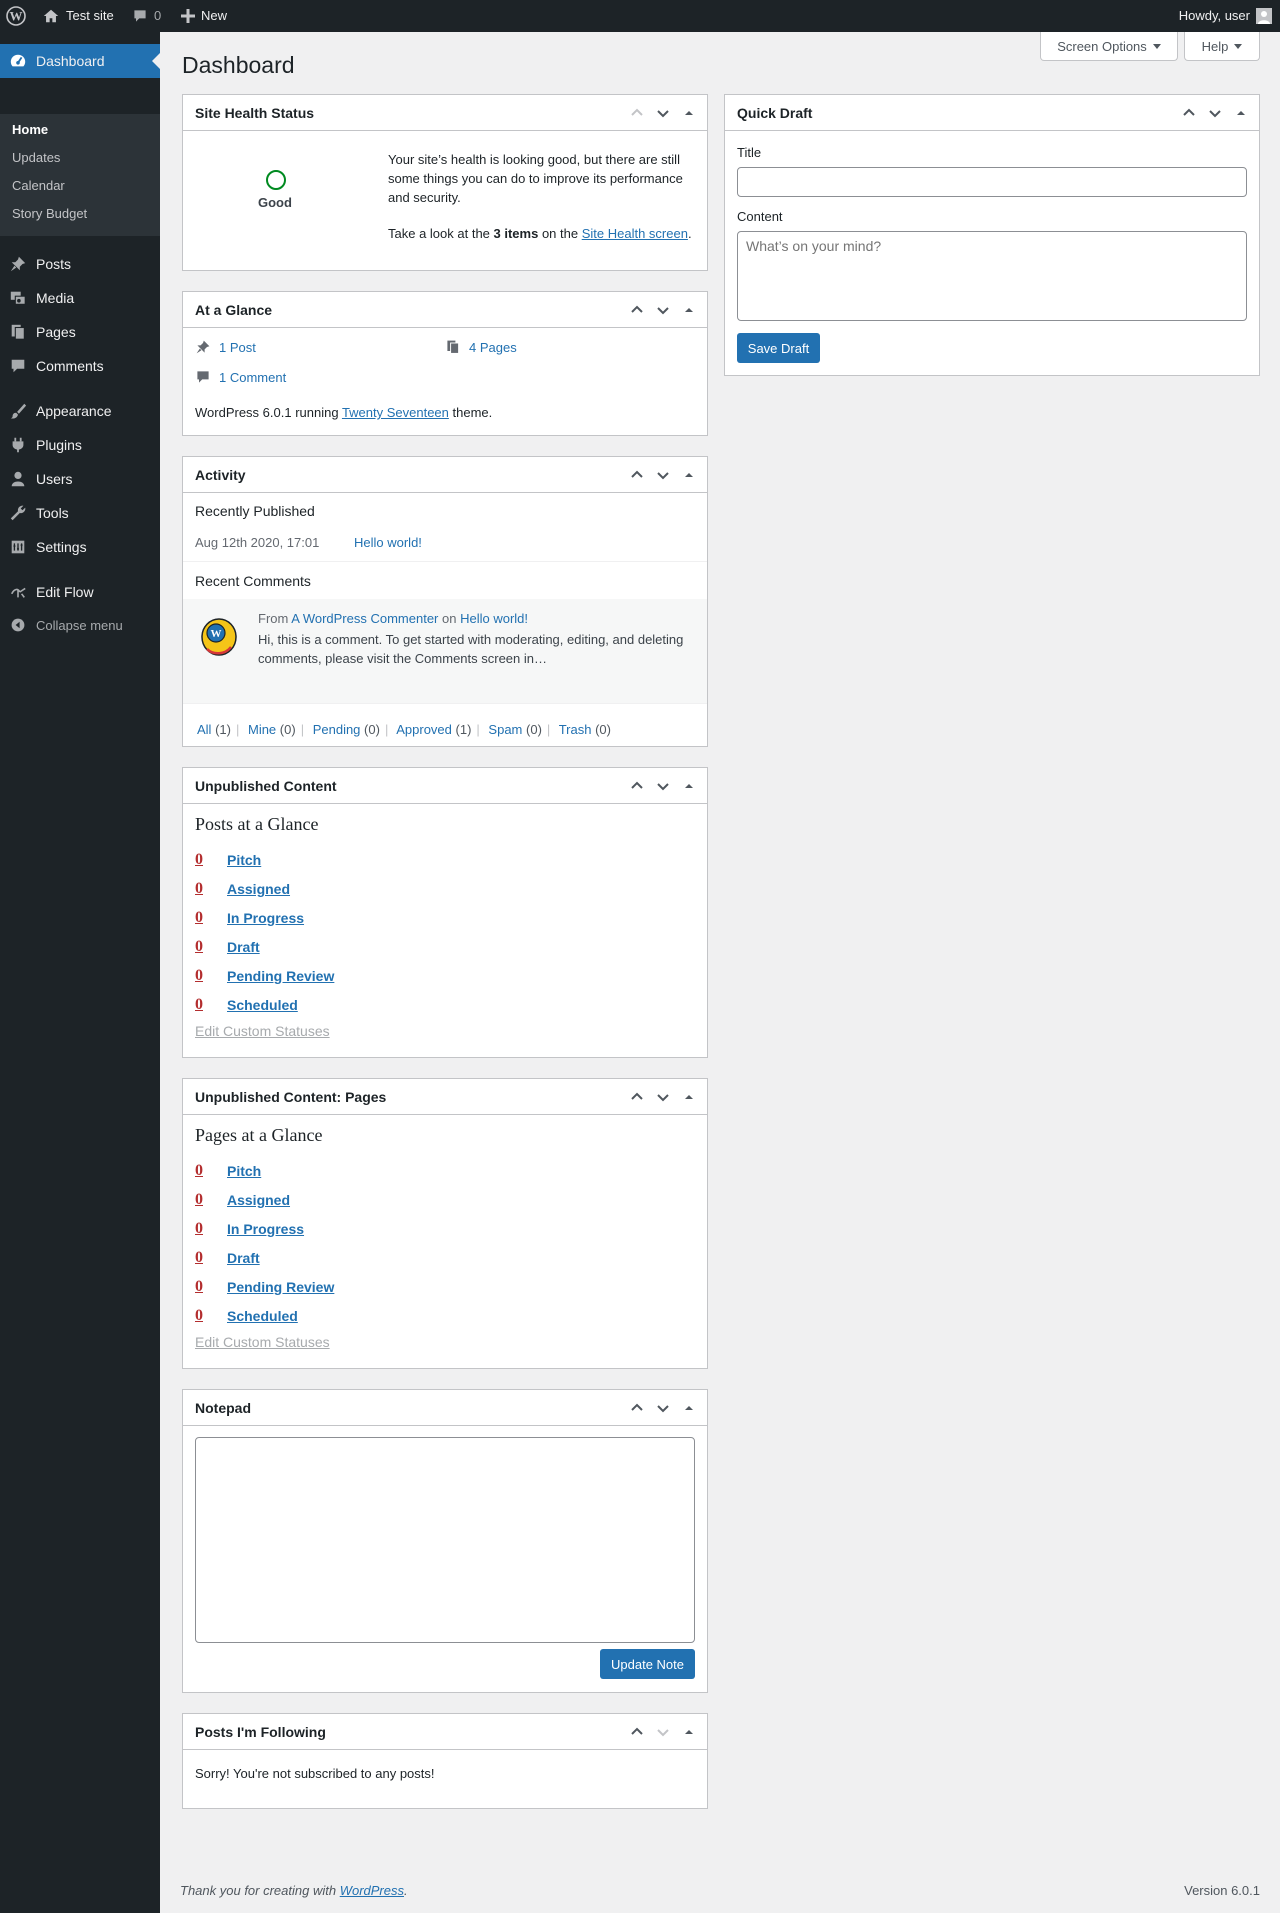  What do you see at coordinates (388, 542) in the screenshot?
I see `published-post-link: Hello world!` at bounding box center [388, 542].